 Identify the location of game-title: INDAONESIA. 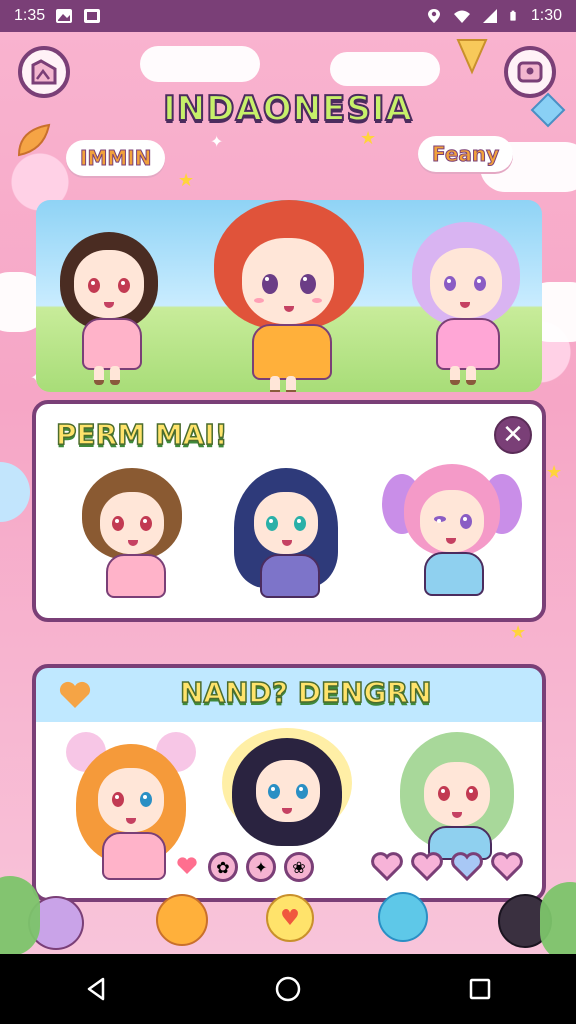
(287, 109).